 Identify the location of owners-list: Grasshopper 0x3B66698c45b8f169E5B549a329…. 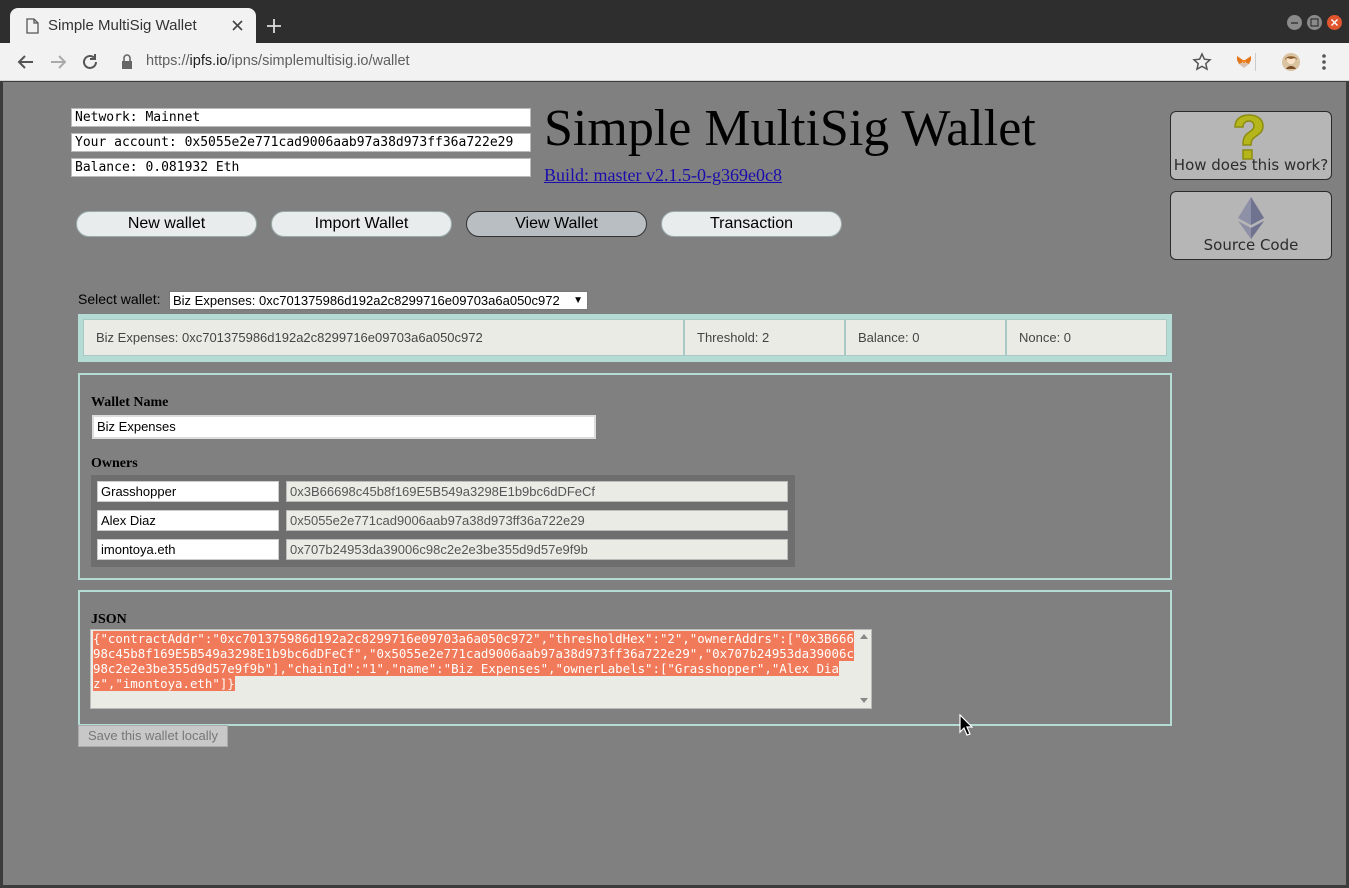
(443, 521).